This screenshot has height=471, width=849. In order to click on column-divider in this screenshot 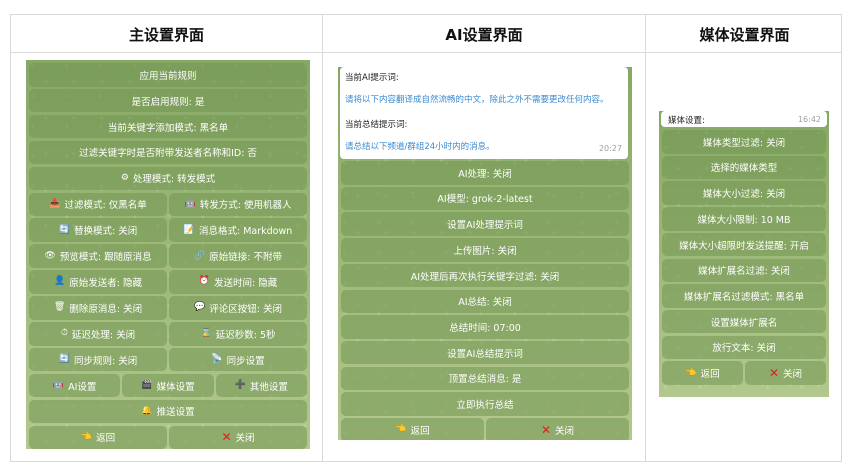, I will do `click(322, 238)`.